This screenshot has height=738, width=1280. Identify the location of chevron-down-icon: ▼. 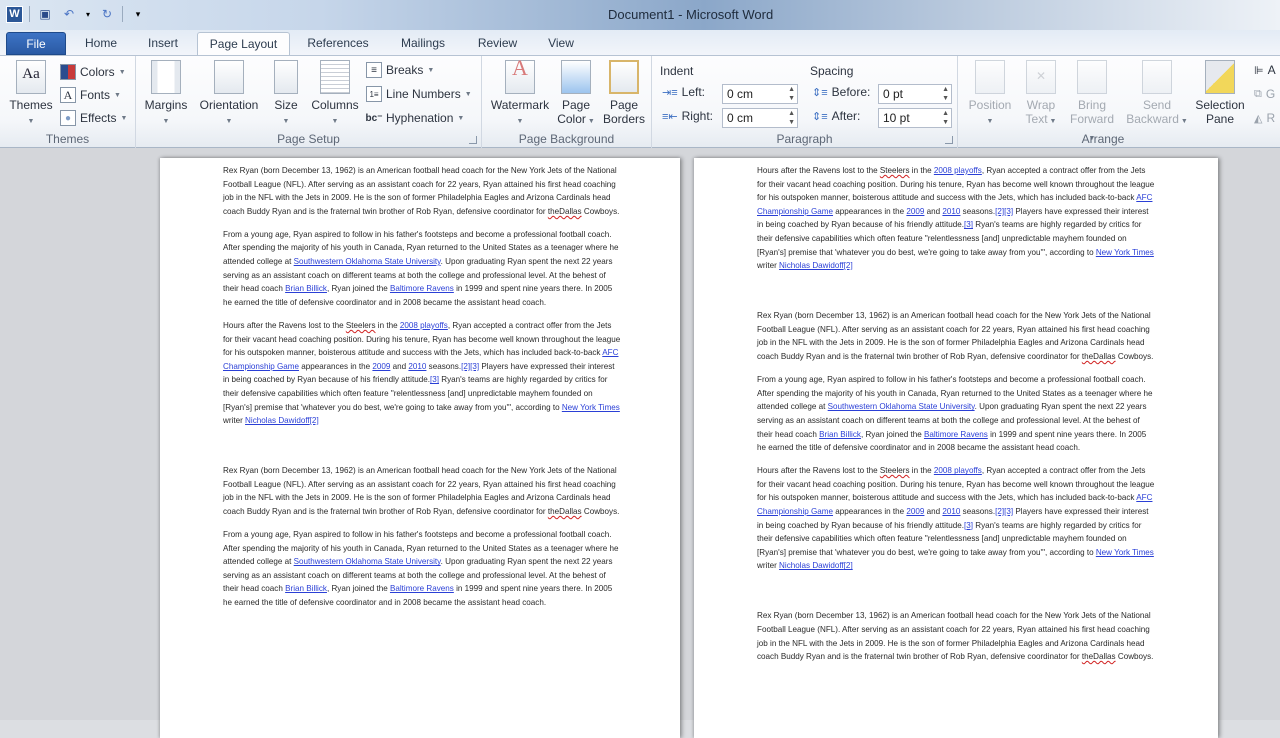
(520, 121).